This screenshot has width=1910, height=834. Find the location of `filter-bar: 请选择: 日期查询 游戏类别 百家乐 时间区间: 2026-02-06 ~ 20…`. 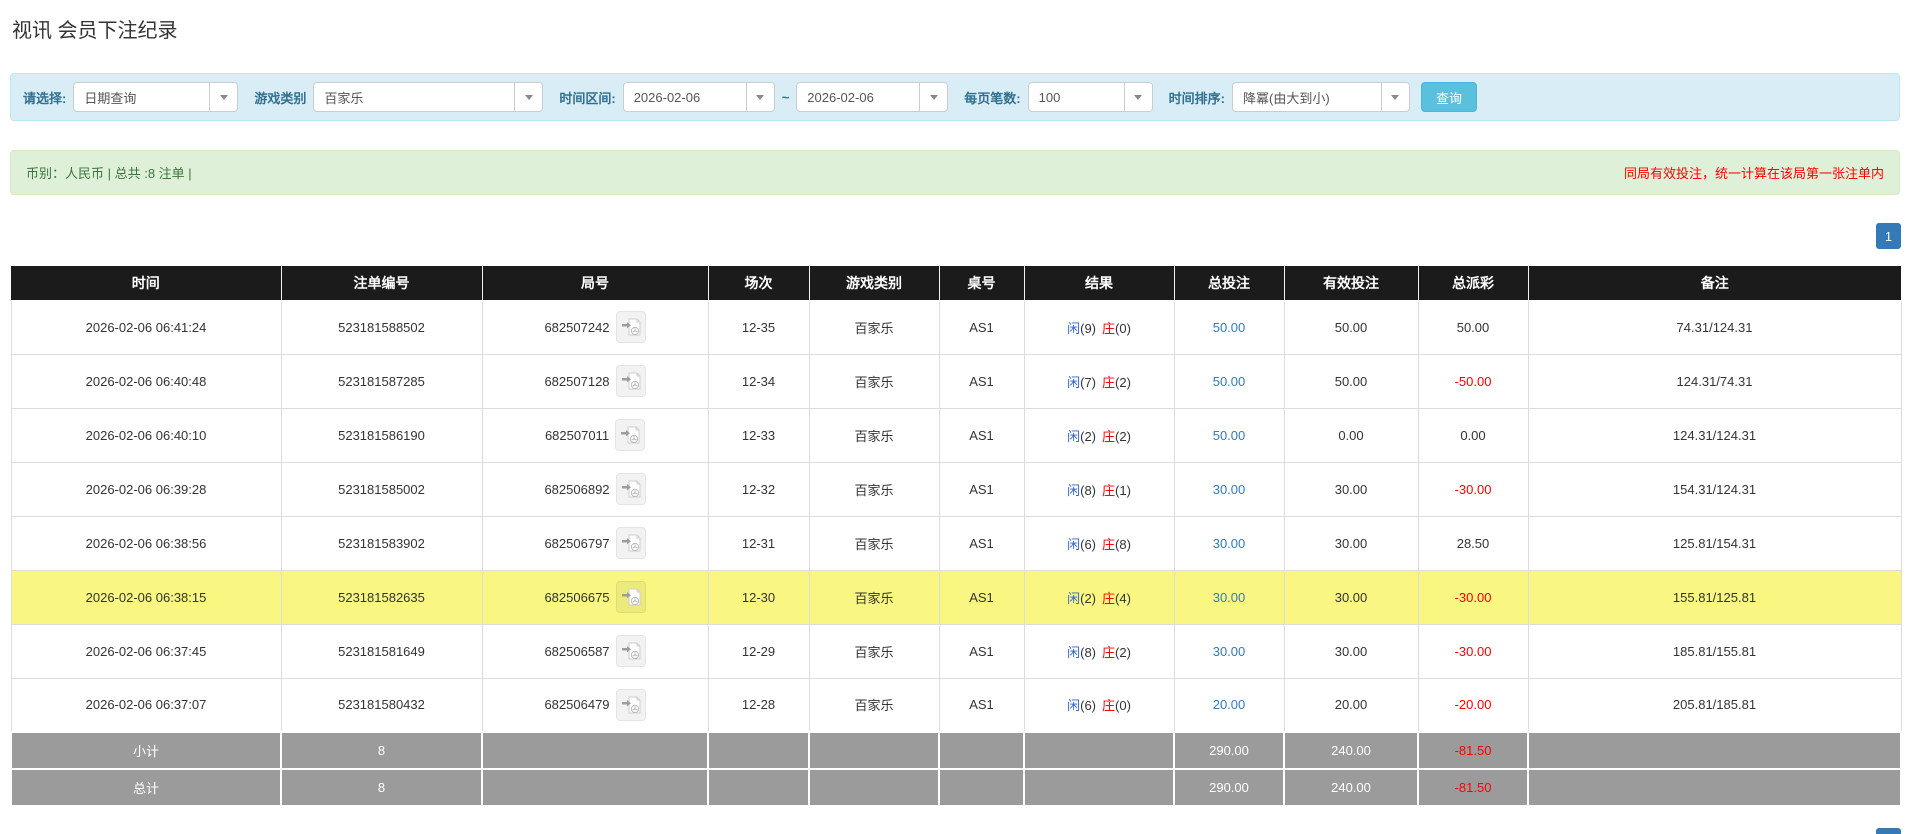

filter-bar: 请选择: 日期查询 游戏类别 百家乐 时间区间: 2026-02-06 ~ 20… is located at coordinates (955, 97).